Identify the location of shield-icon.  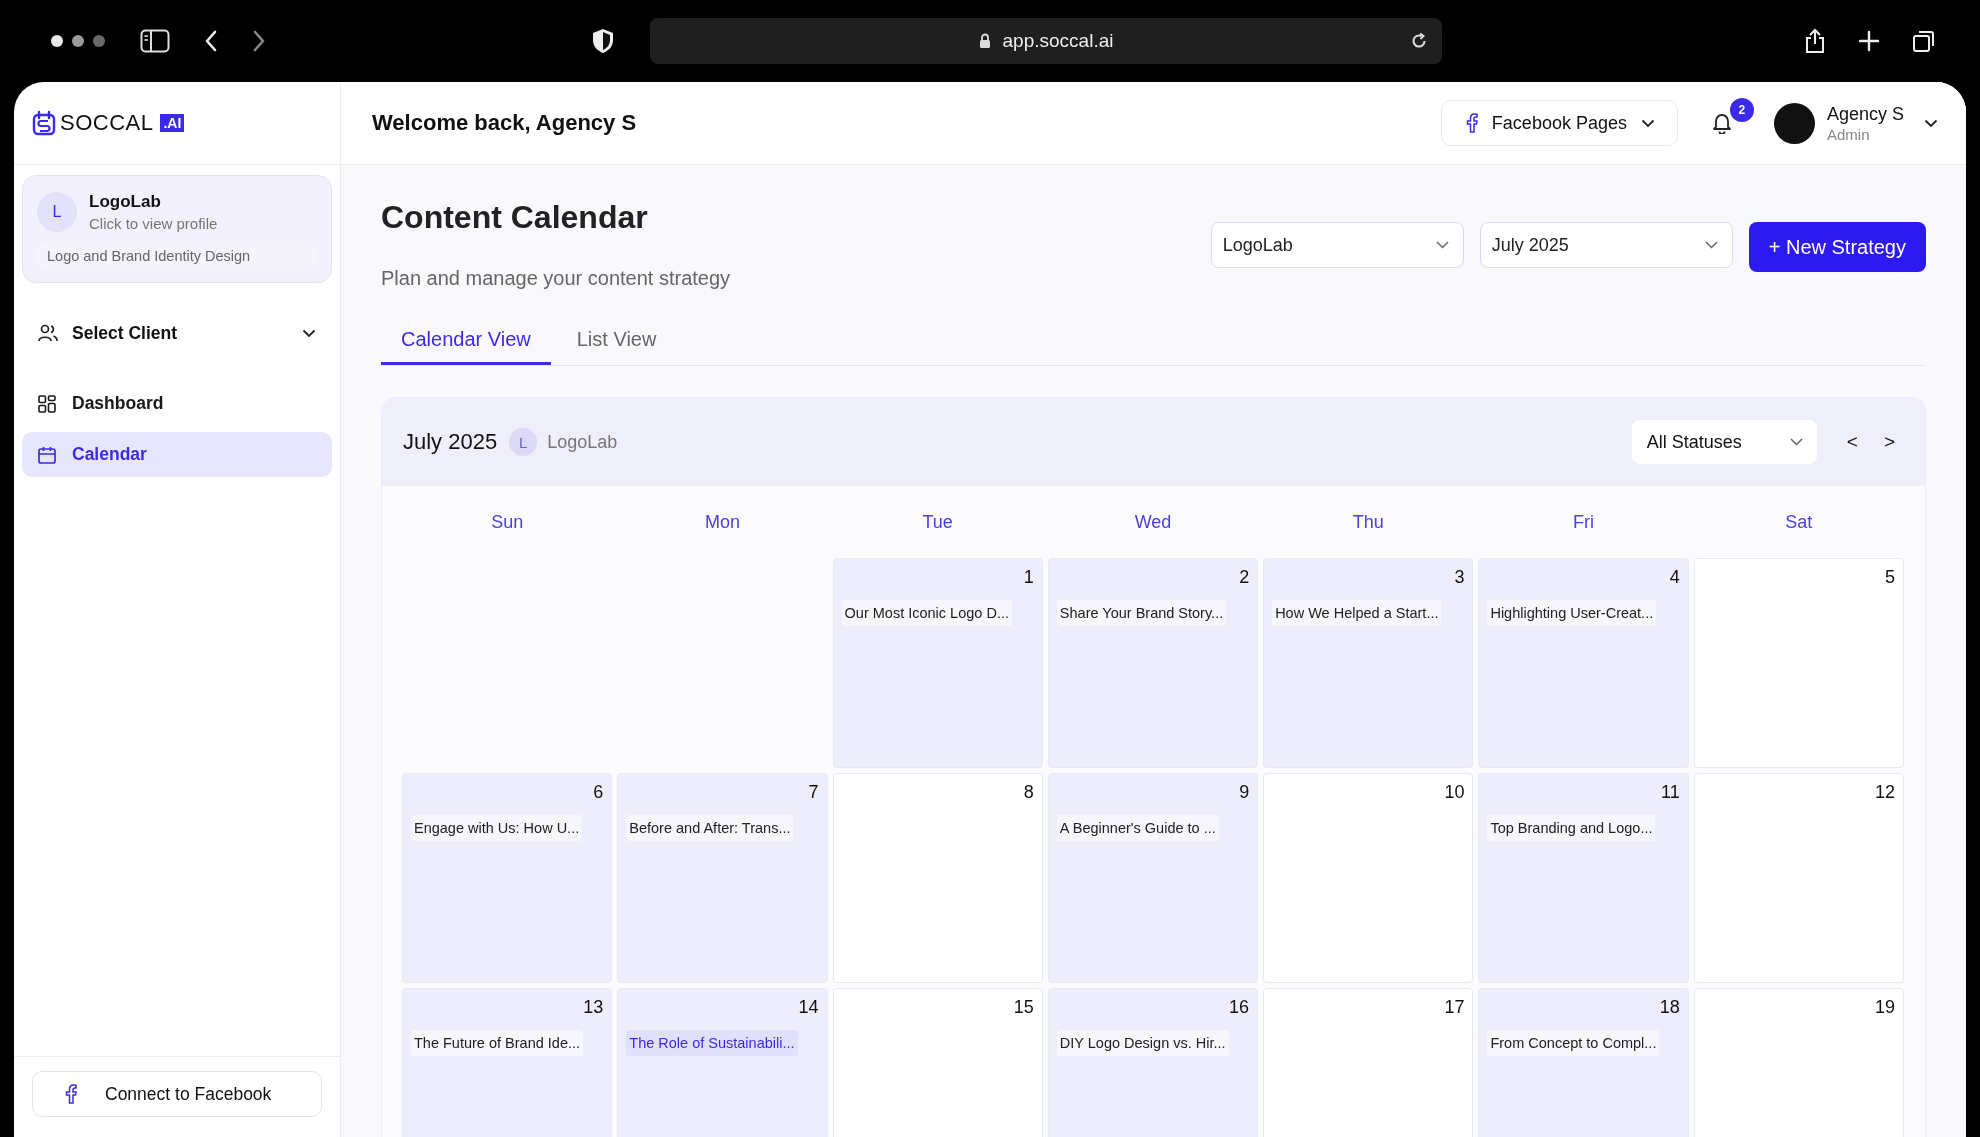
(603, 41).